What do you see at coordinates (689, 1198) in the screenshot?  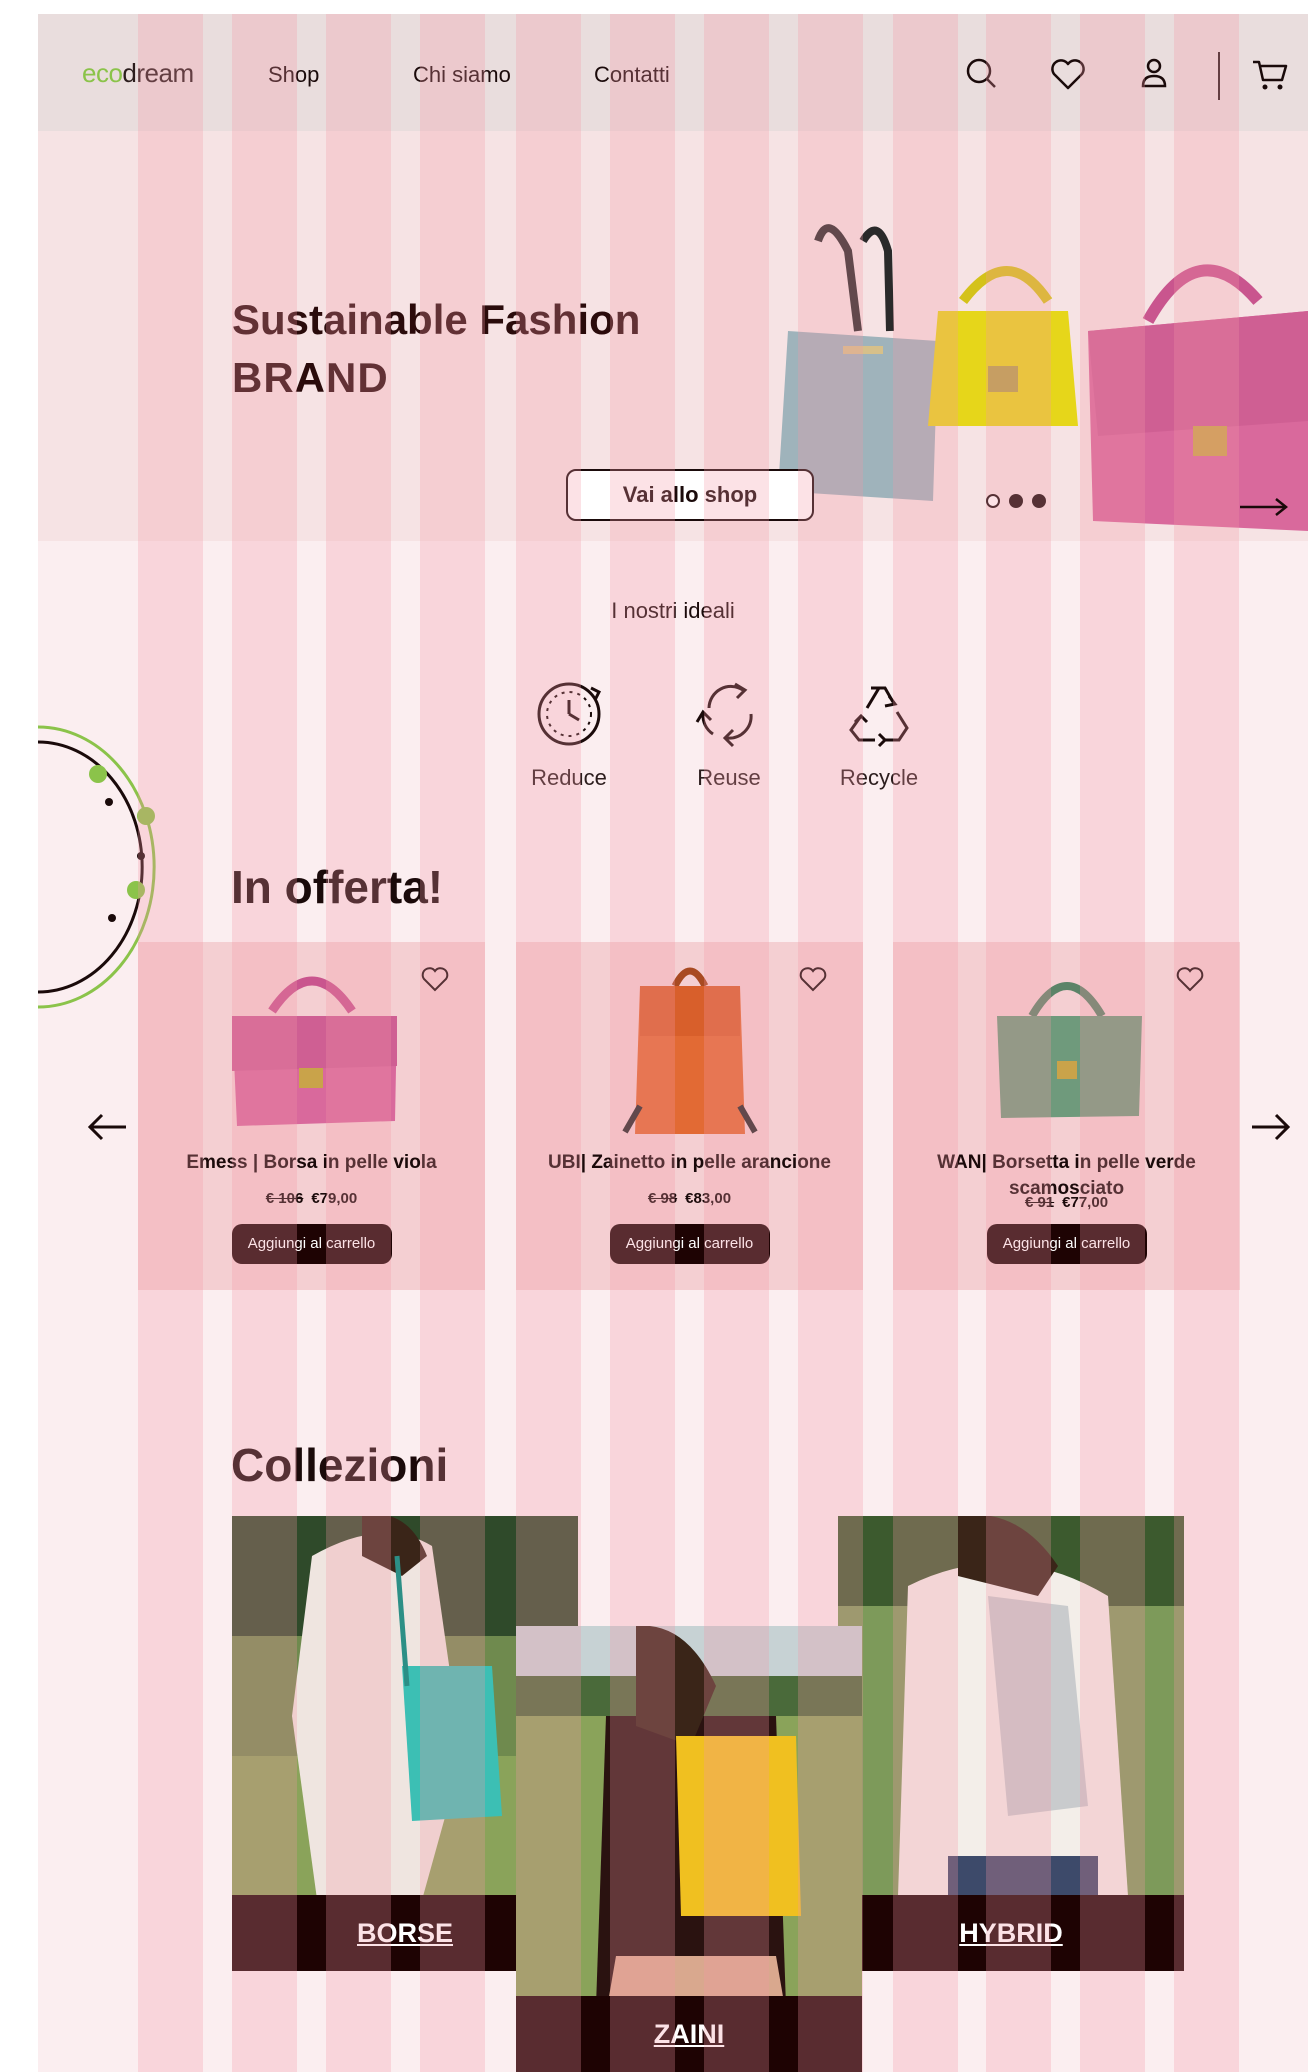 I see `product-price: € 98 €83,00` at bounding box center [689, 1198].